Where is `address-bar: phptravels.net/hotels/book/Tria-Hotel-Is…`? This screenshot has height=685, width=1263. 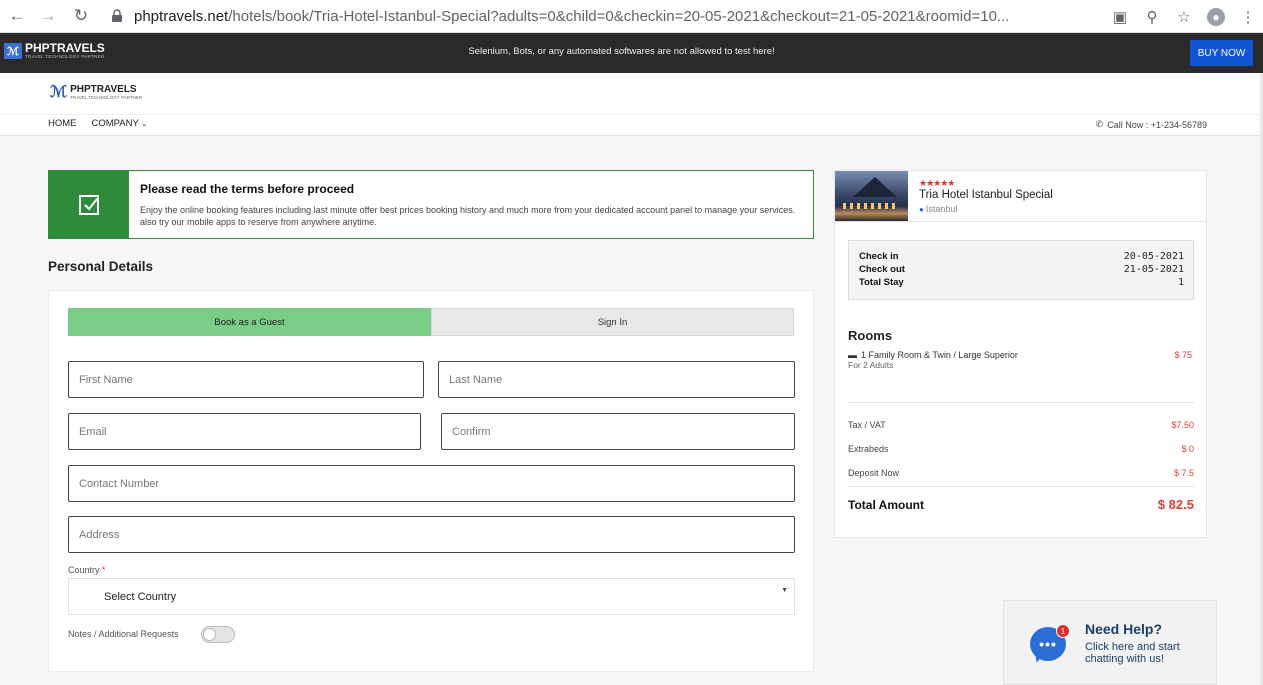
address-bar: phptravels.net/hotels/book/Tria-Hotel-Is… is located at coordinates (610, 16).